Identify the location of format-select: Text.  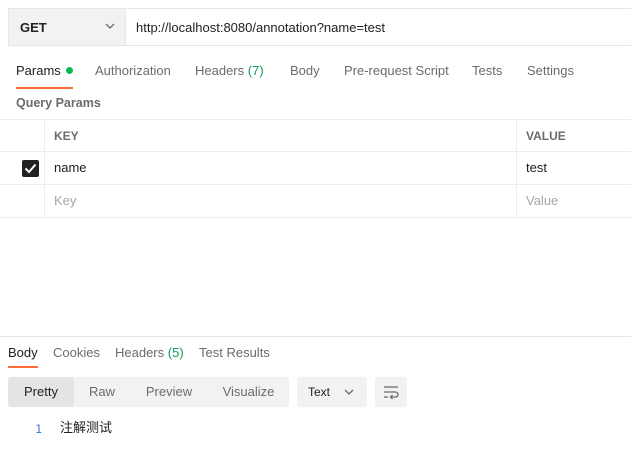
(332, 392).